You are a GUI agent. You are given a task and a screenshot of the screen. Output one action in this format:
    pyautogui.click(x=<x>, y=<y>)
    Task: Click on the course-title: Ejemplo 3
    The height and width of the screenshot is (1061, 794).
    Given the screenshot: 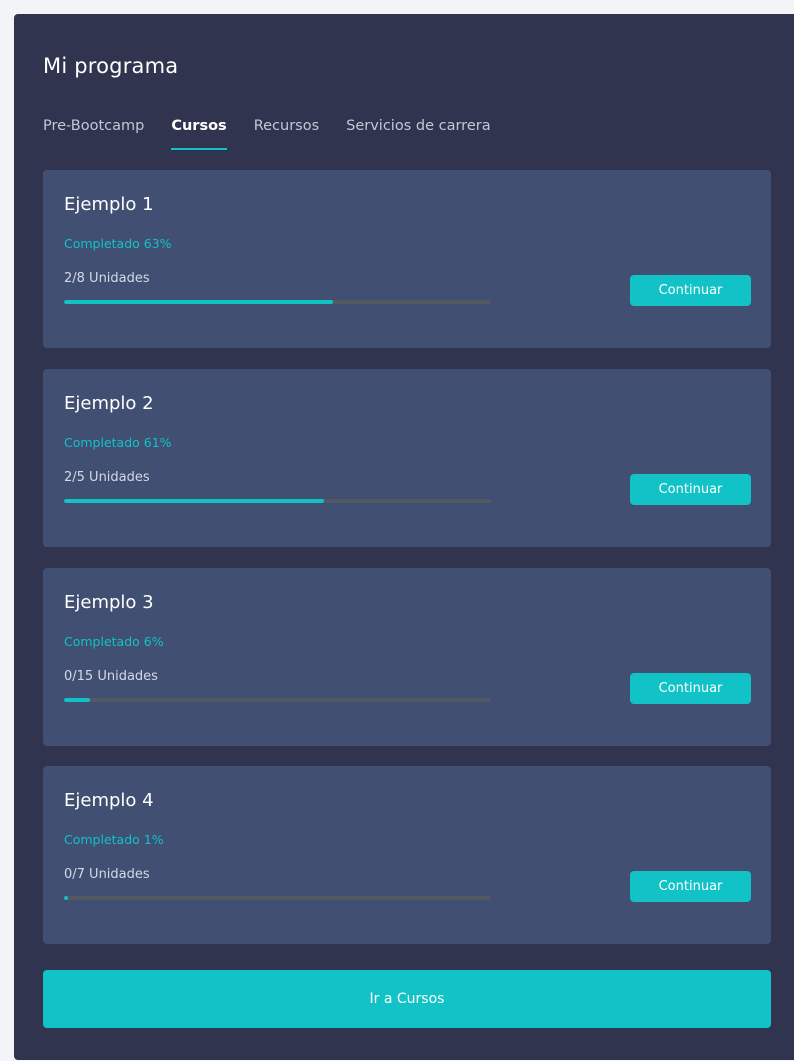 What is the action you would take?
    pyautogui.click(x=109, y=602)
    